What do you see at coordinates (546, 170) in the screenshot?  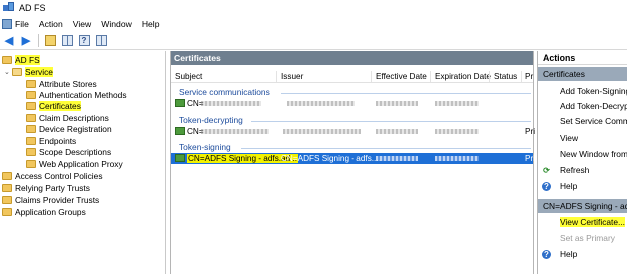 I see `refresh-icon: ⟳` at bounding box center [546, 170].